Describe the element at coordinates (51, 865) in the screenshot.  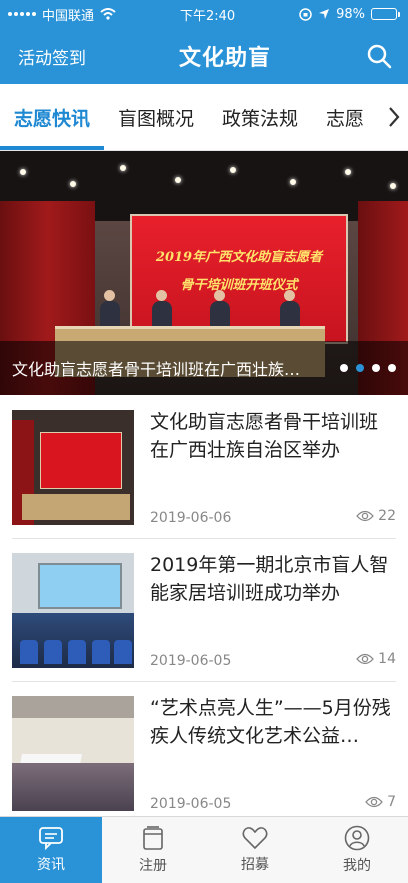
I see `nav-label: 资讯` at that location.